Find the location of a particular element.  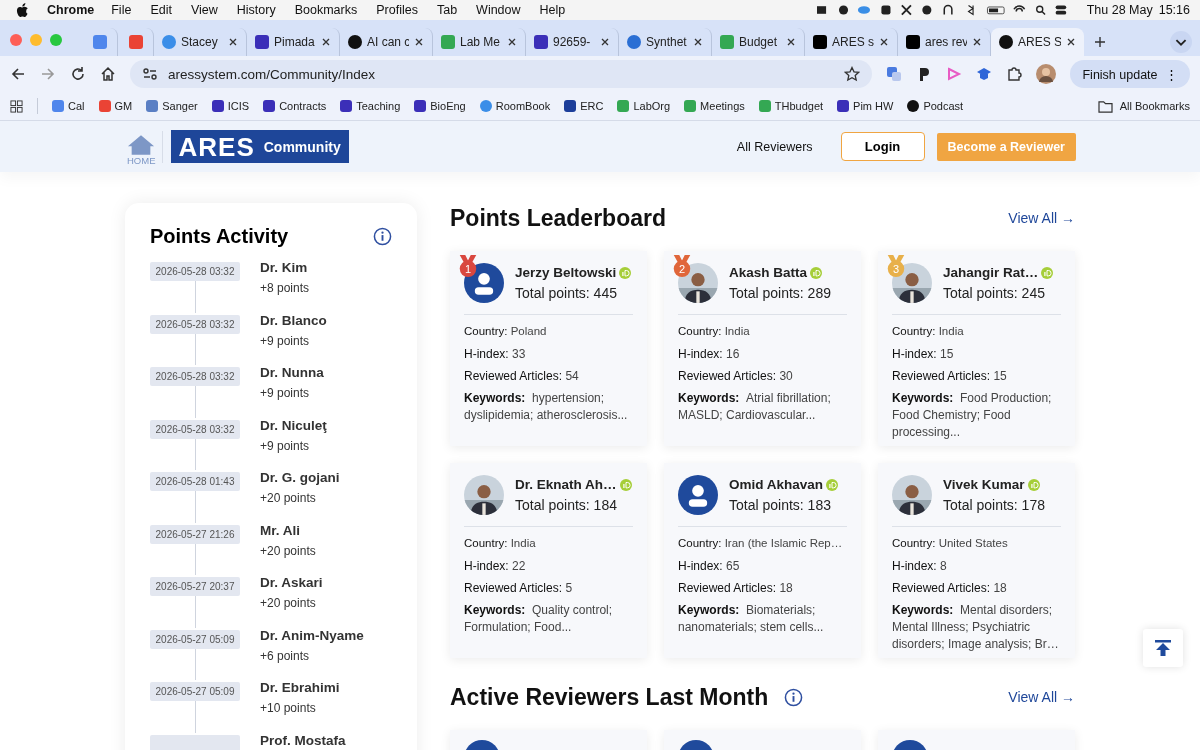

back-icon is located at coordinates (18, 74).